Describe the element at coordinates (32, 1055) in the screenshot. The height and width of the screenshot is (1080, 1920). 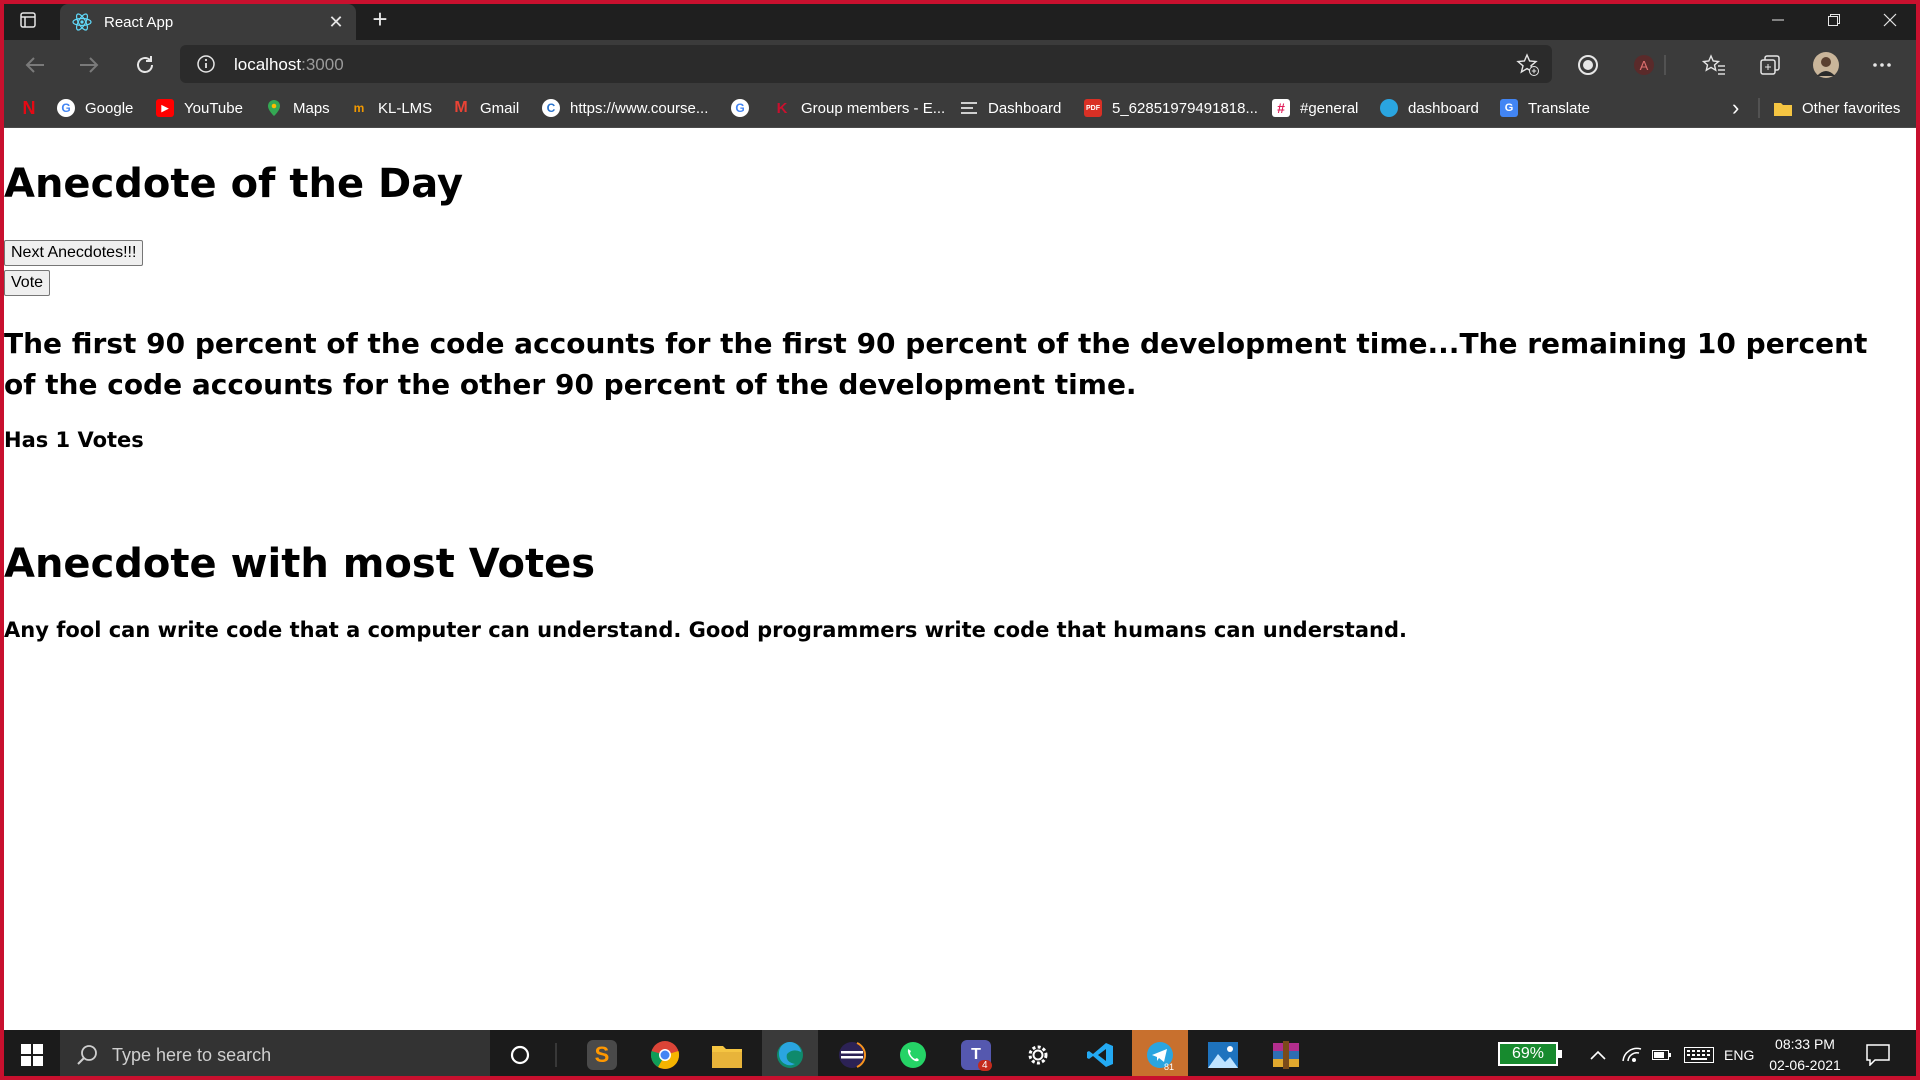
I see `windows-start-icon` at that location.